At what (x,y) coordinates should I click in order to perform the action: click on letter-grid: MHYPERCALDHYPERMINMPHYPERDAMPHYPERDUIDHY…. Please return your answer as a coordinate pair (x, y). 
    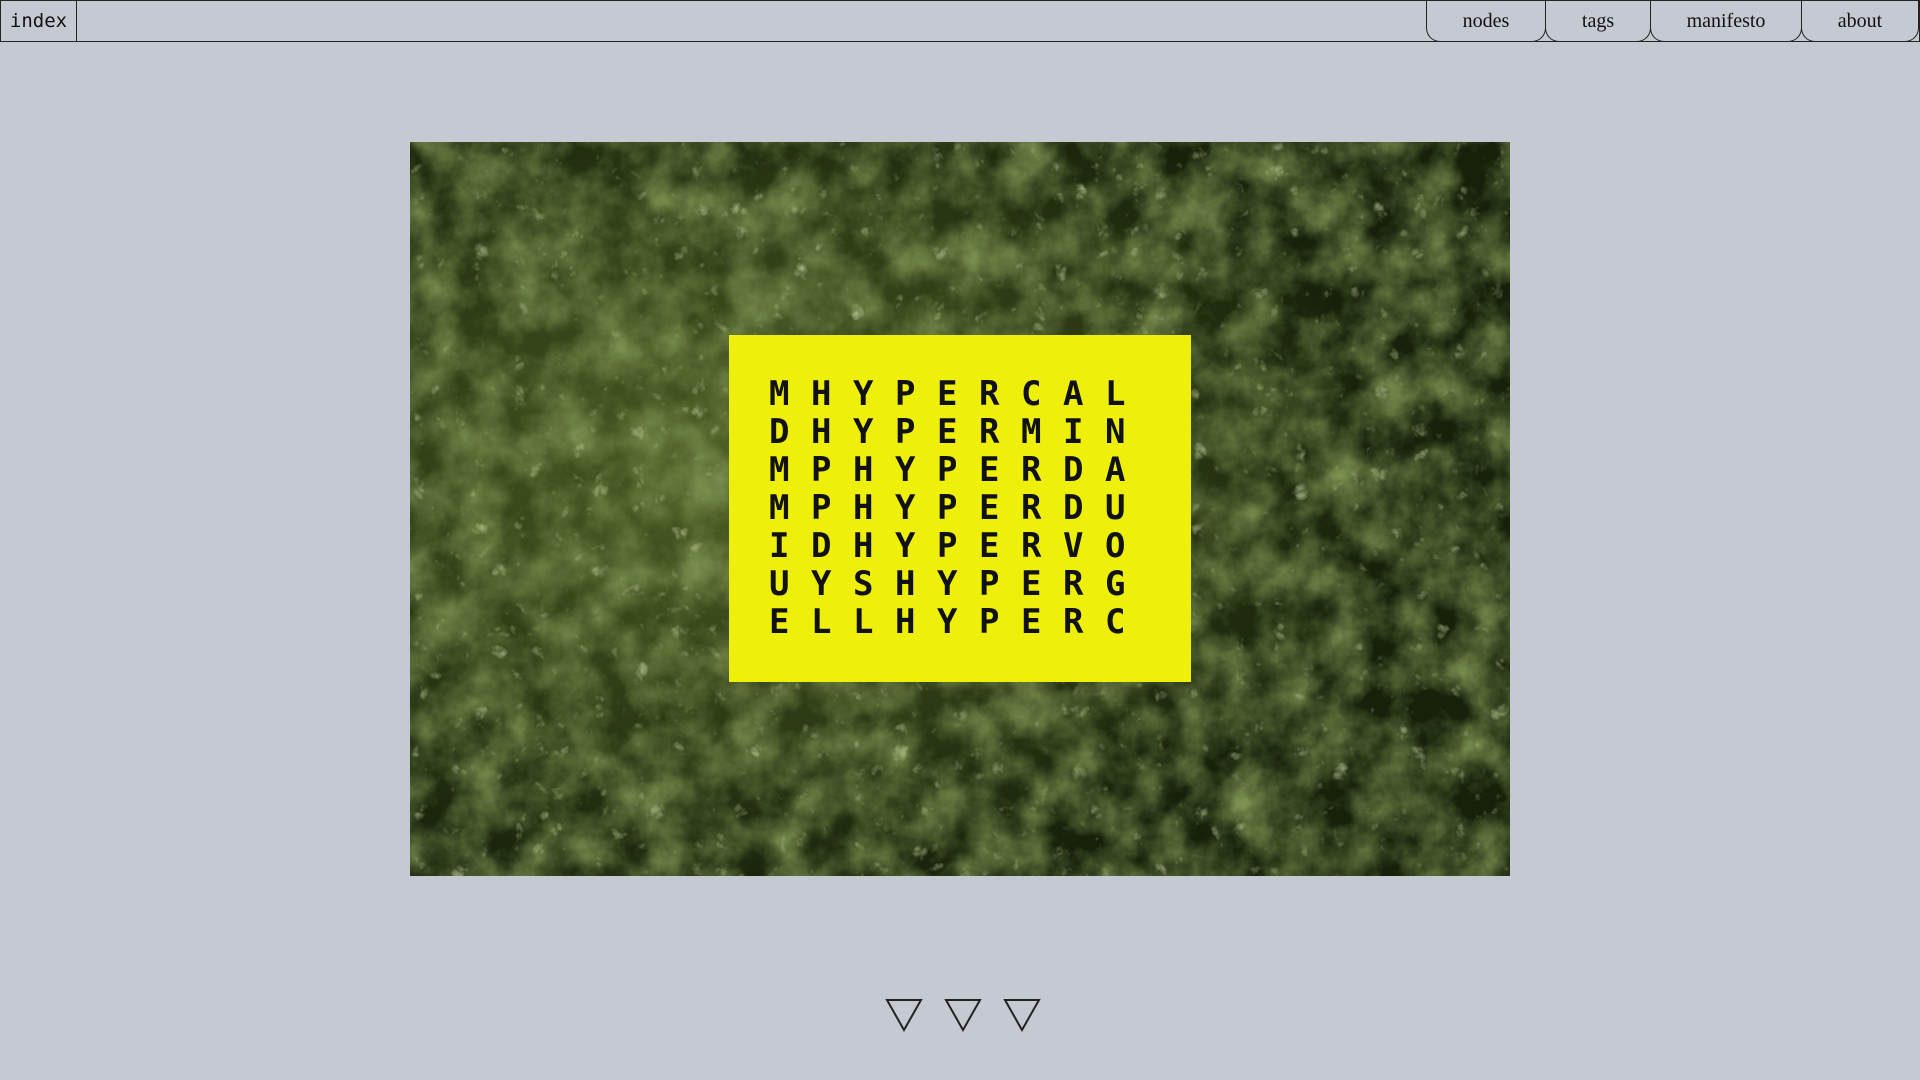
    Looking at the image, I should click on (960, 508).